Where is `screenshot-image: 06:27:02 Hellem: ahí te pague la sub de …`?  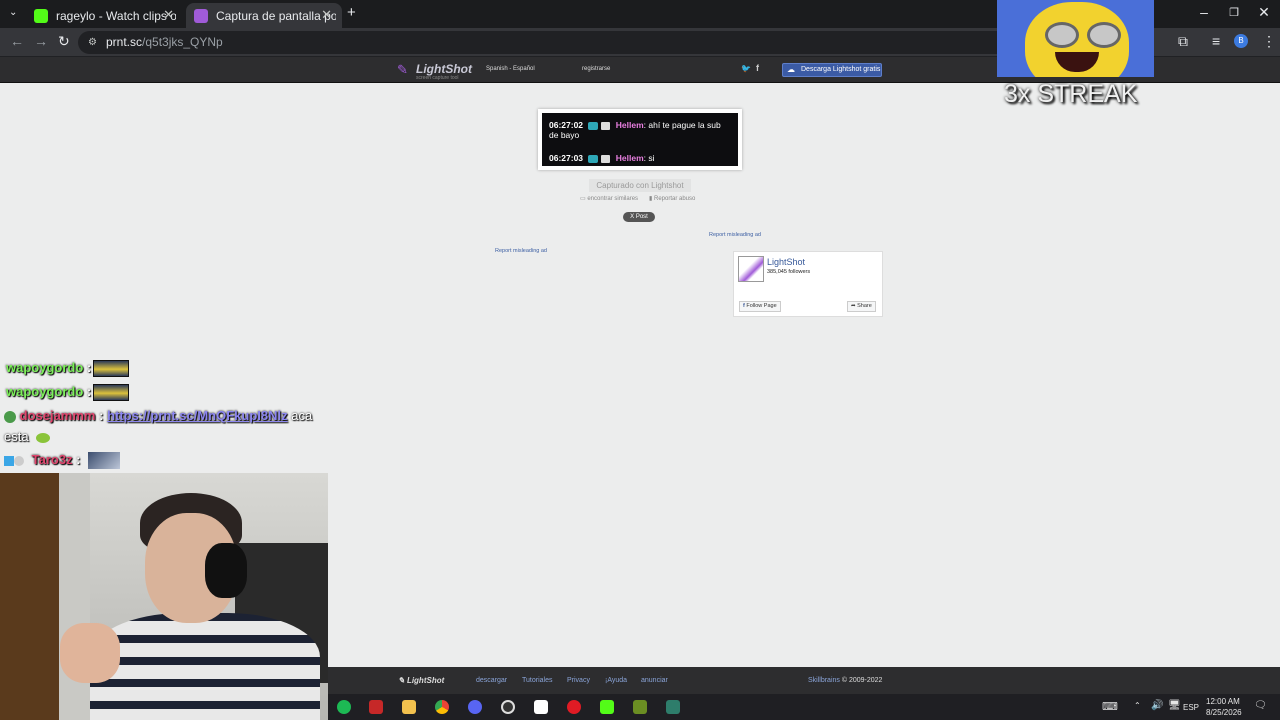 screenshot-image: 06:27:02 Hellem: ahí te pague la sub de … is located at coordinates (640, 139).